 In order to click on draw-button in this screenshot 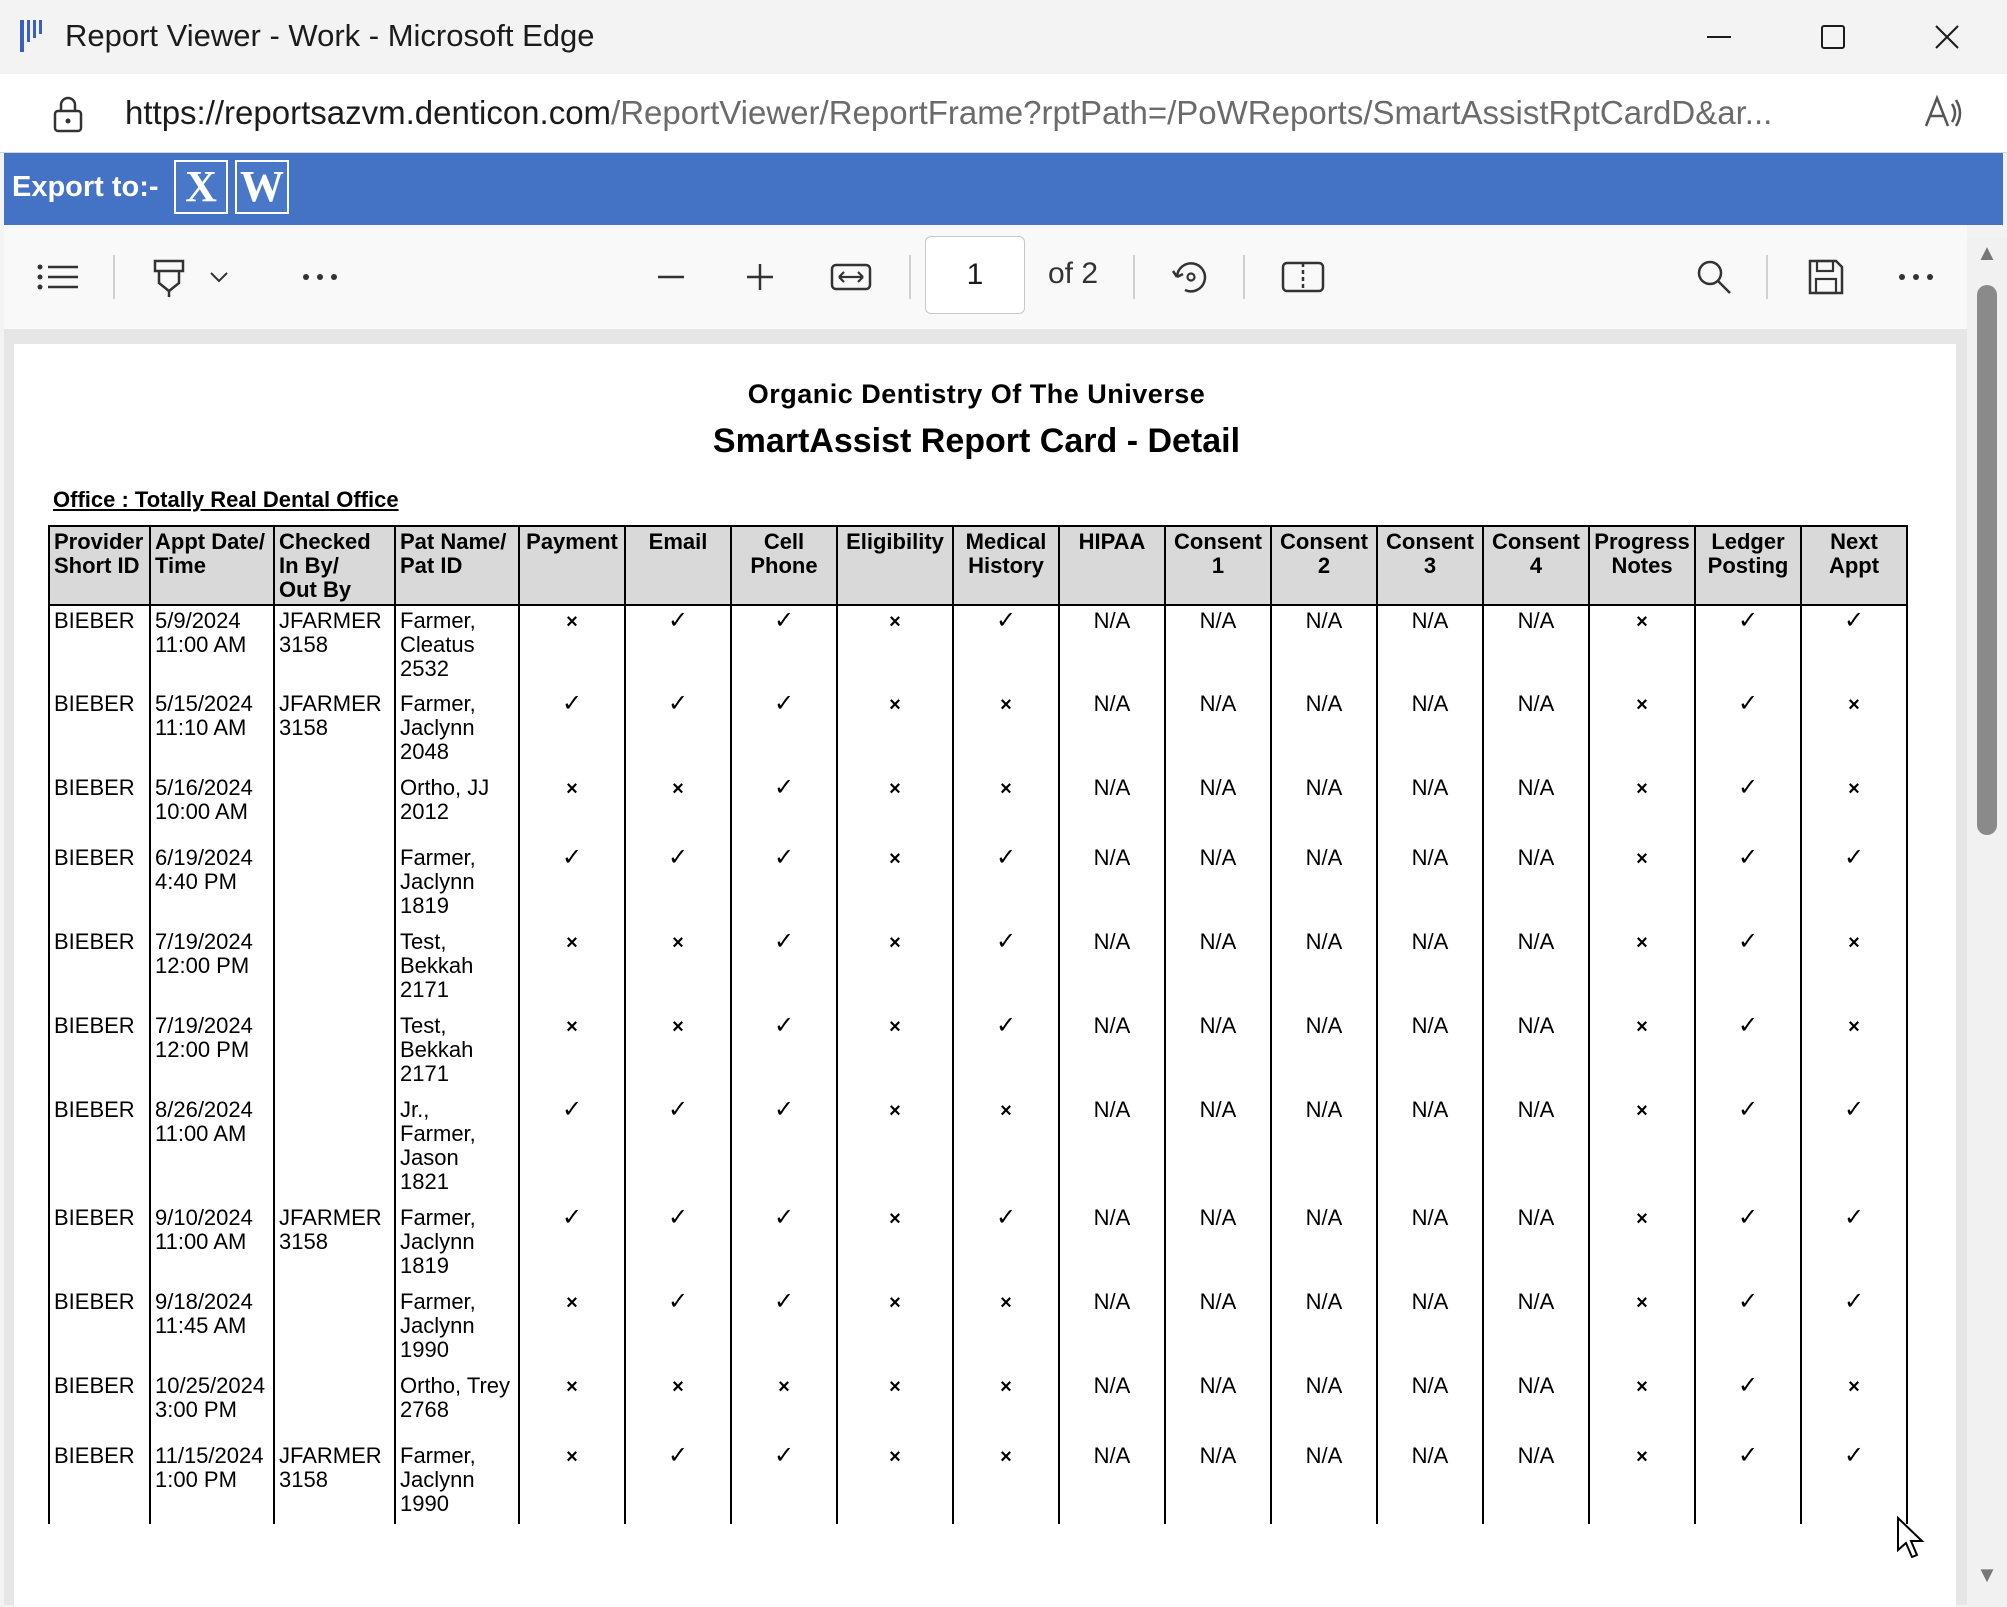, I will do `click(169, 277)`.